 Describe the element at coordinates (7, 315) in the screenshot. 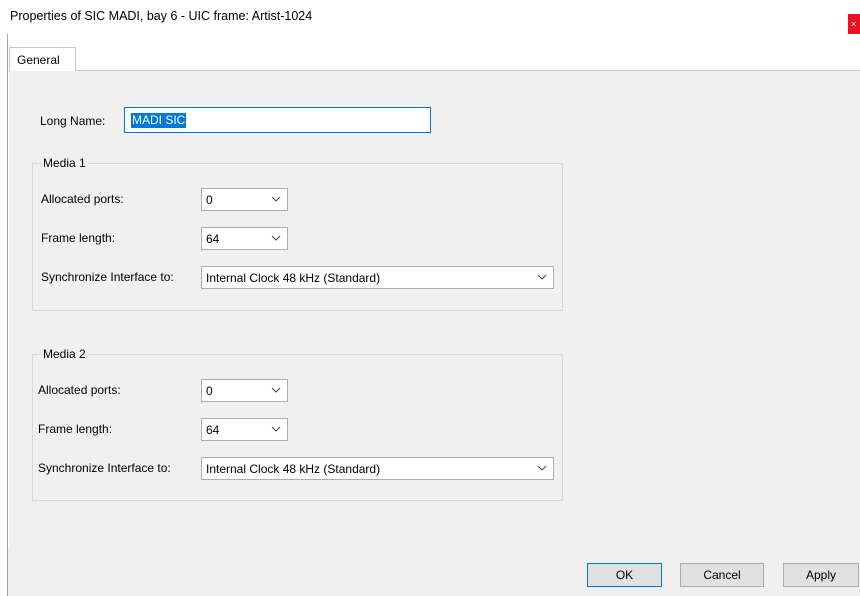

I see `window-border` at that location.